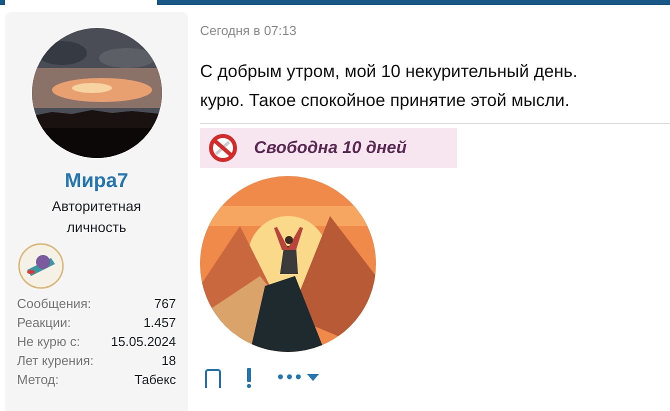  Describe the element at coordinates (54, 304) in the screenshot. I see `stat-label: Сообщения:` at that location.